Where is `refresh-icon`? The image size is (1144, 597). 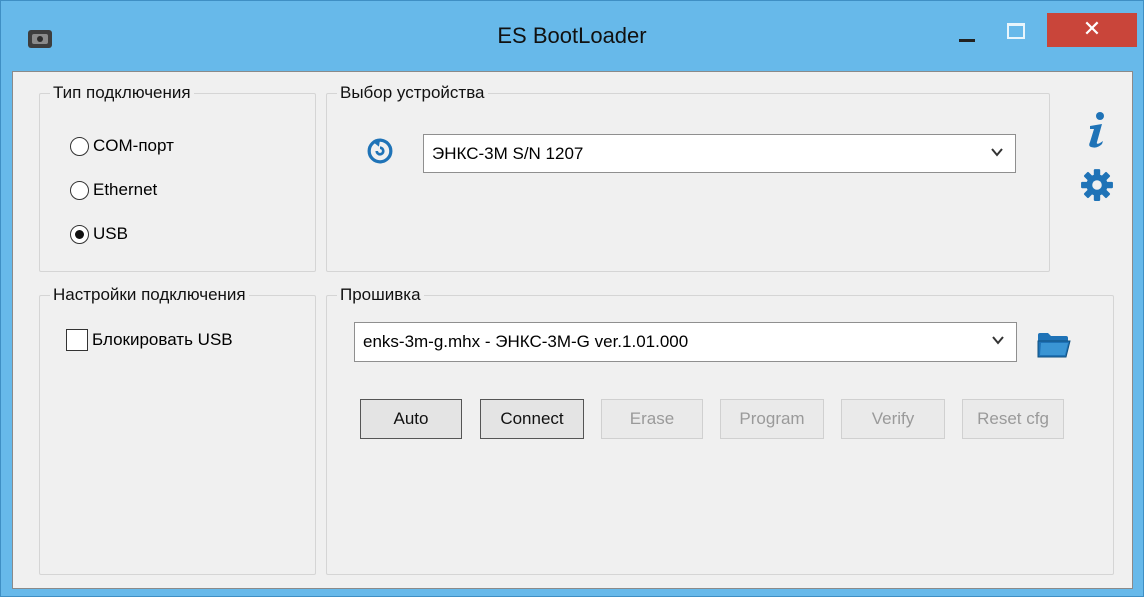 refresh-icon is located at coordinates (380, 151).